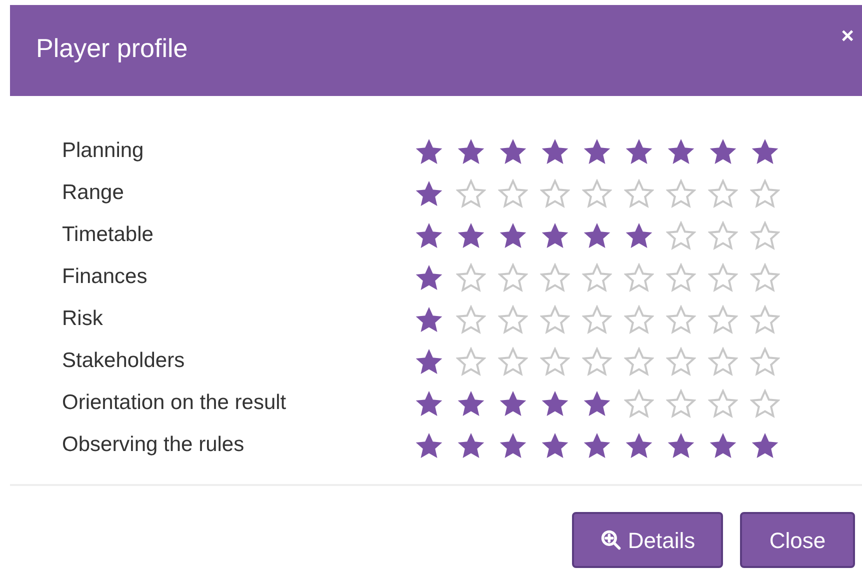 The width and height of the screenshot is (862, 571). What do you see at coordinates (112, 48) in the screenshot?
I see `dialog-title: Player profile` at bounding box center [112, 48].